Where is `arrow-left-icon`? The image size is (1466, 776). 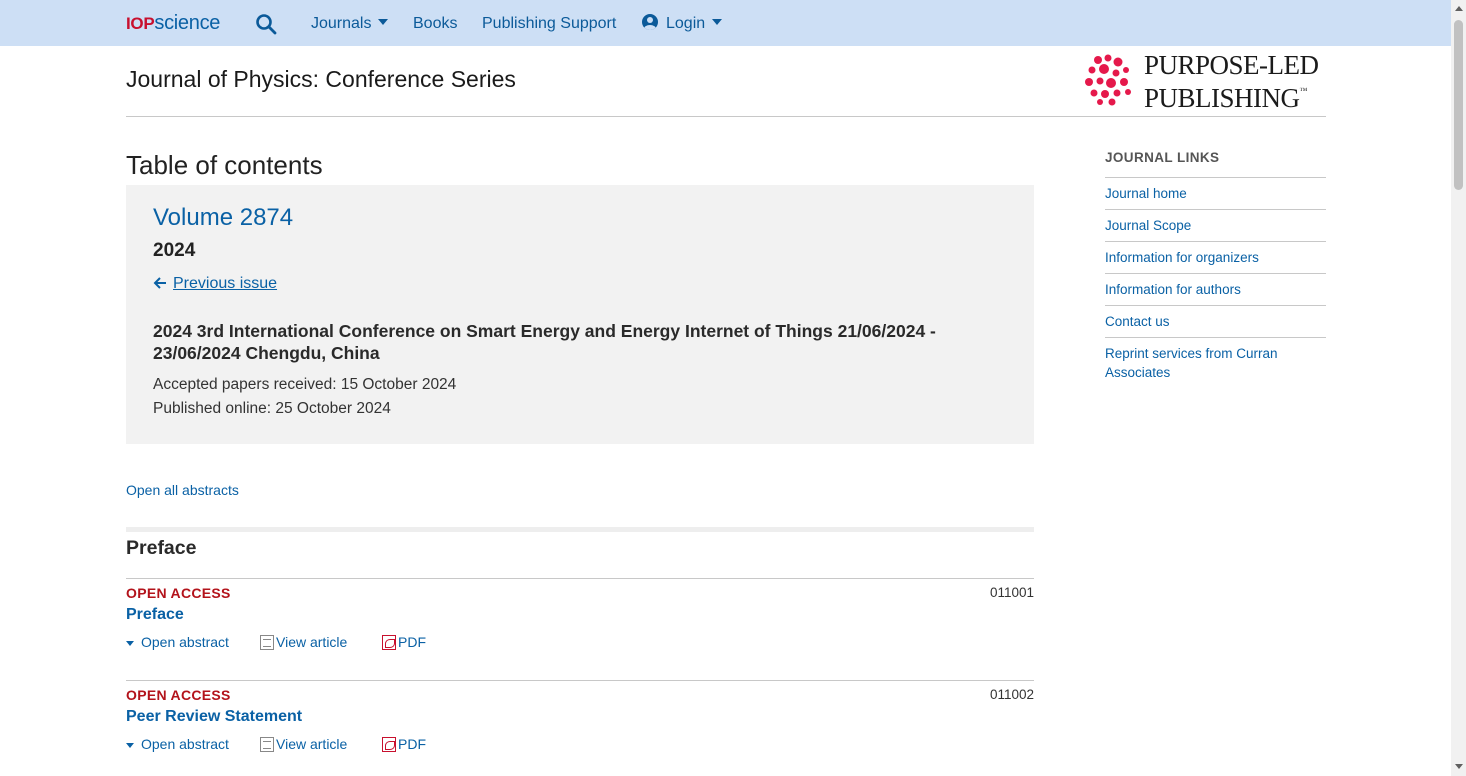 arrow-left-icon is located at coordinates (159, 283).